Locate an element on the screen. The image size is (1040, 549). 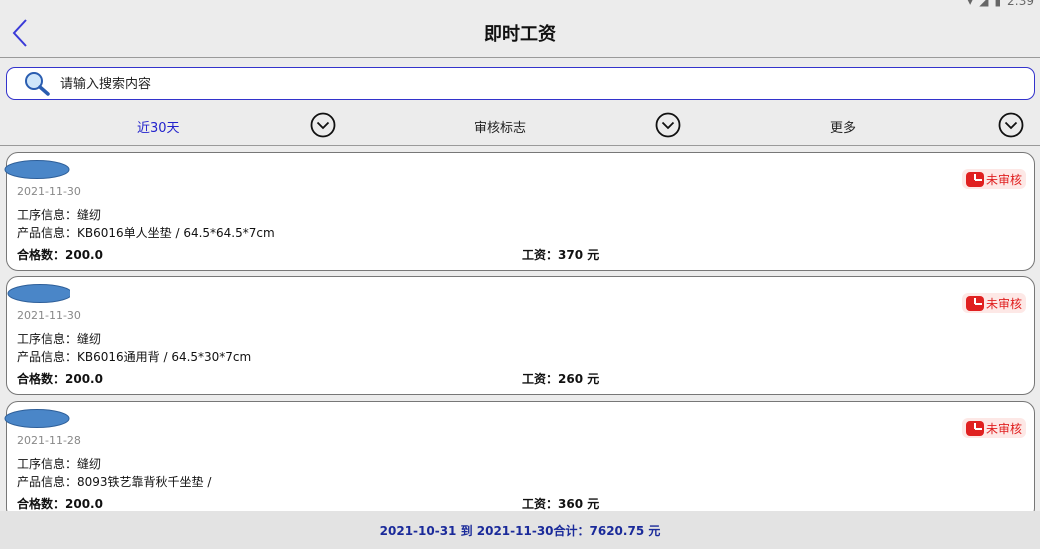
status-time: 2:39 is located at coordinates (1020, 4).